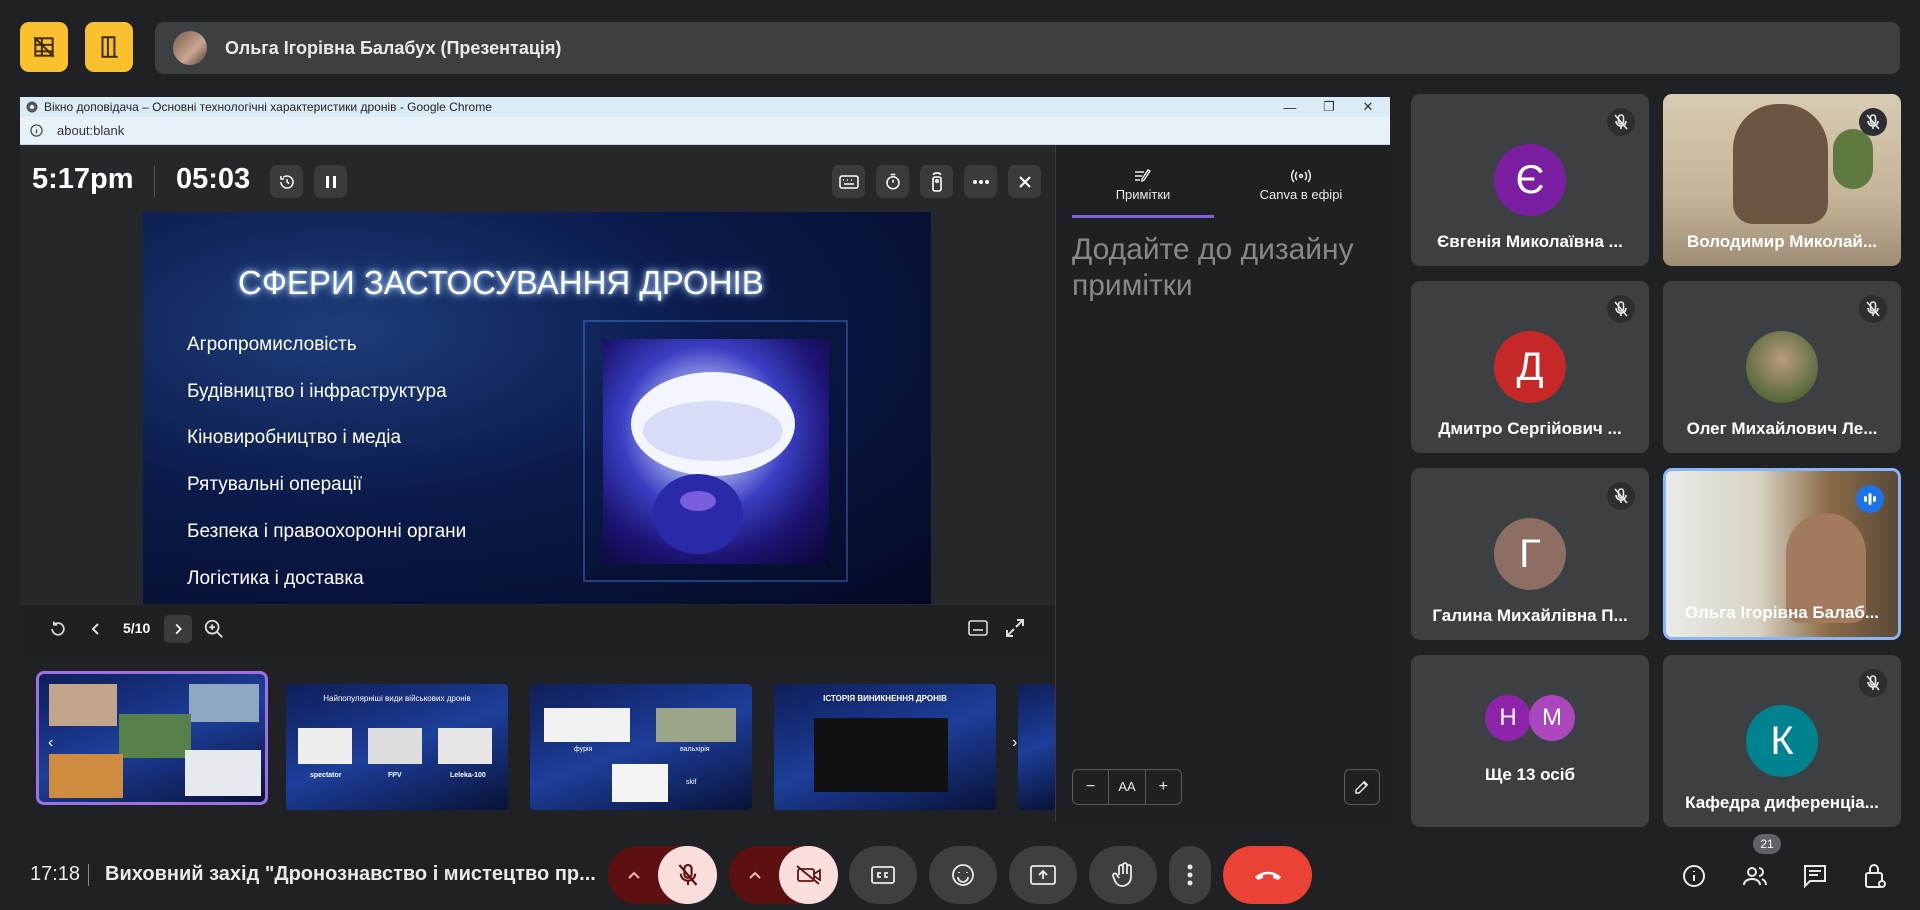 The height and width of the screenshot is (910, 1920). I want to click on host-controls-button, so click(1875, 876).